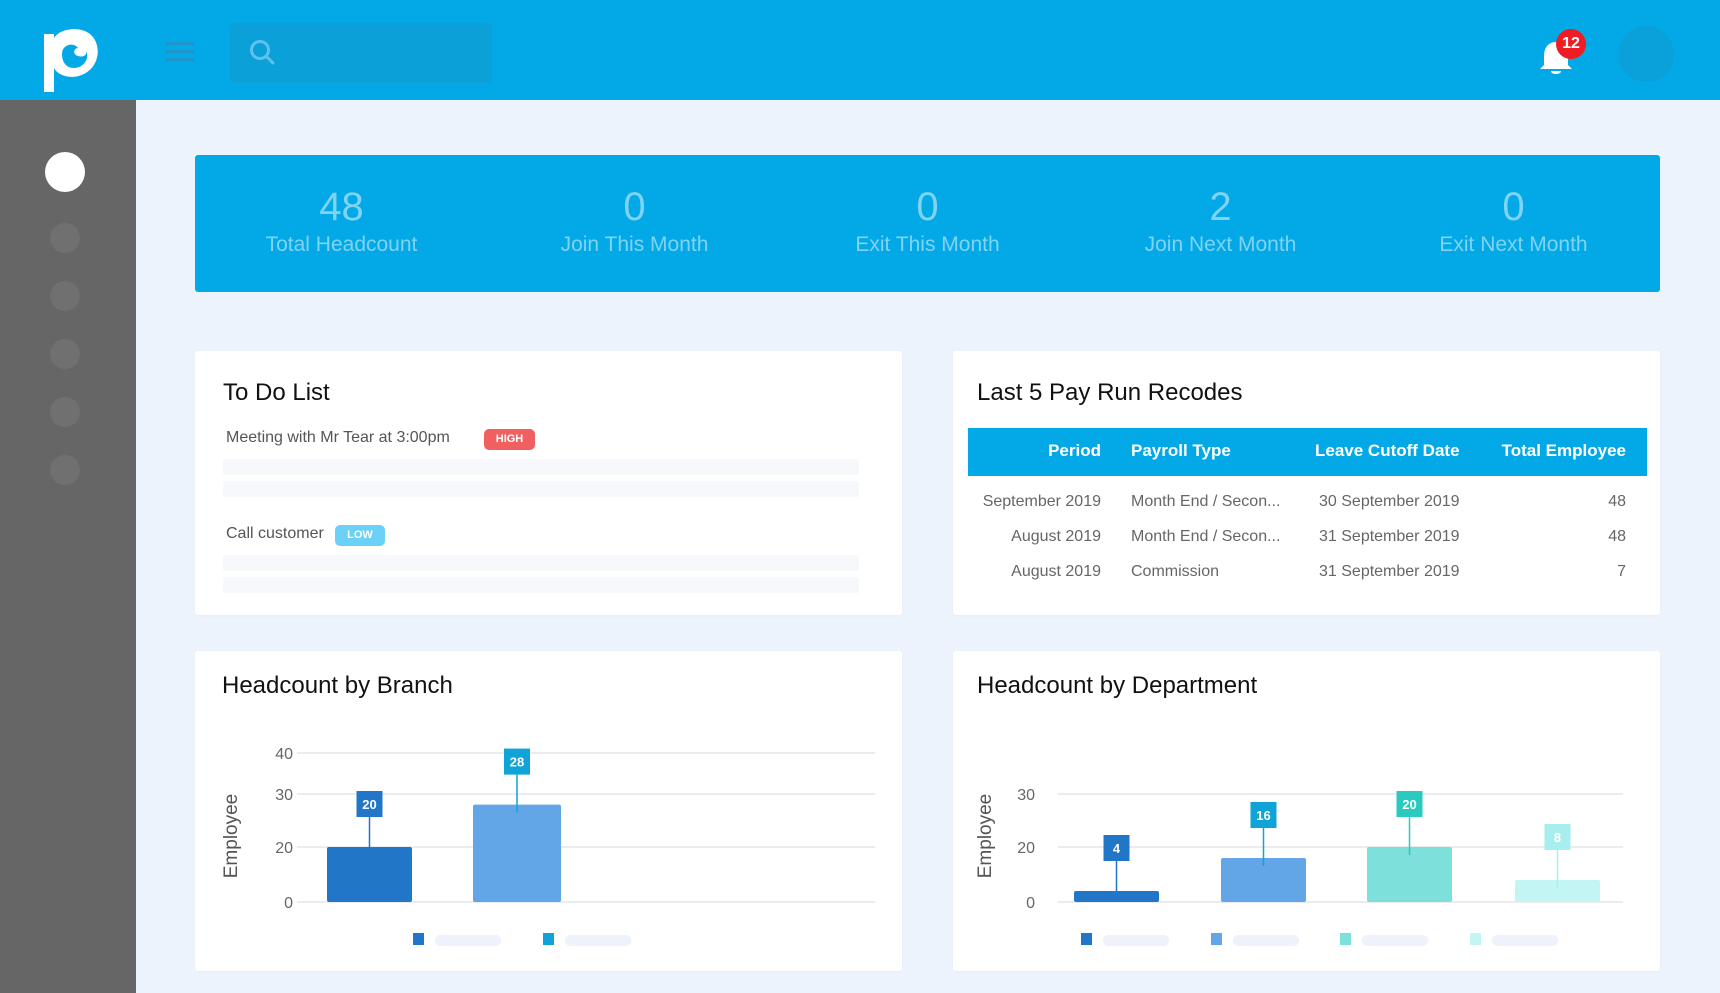  What do you see at coordinates (284, 754) in the screenshot?
I see `y-tick-label: 40` at bounding box center [284, 754].